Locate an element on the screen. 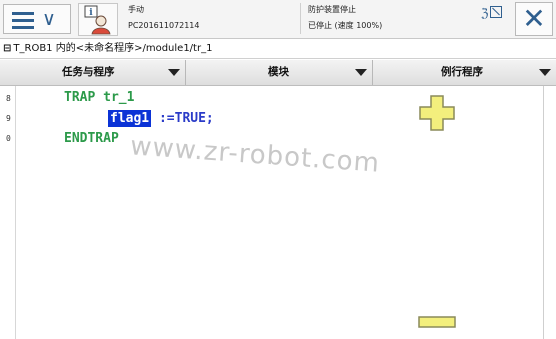 This screenshot has width=556, height=339. mode-text: 手动 is located at coordinates (136, 9).